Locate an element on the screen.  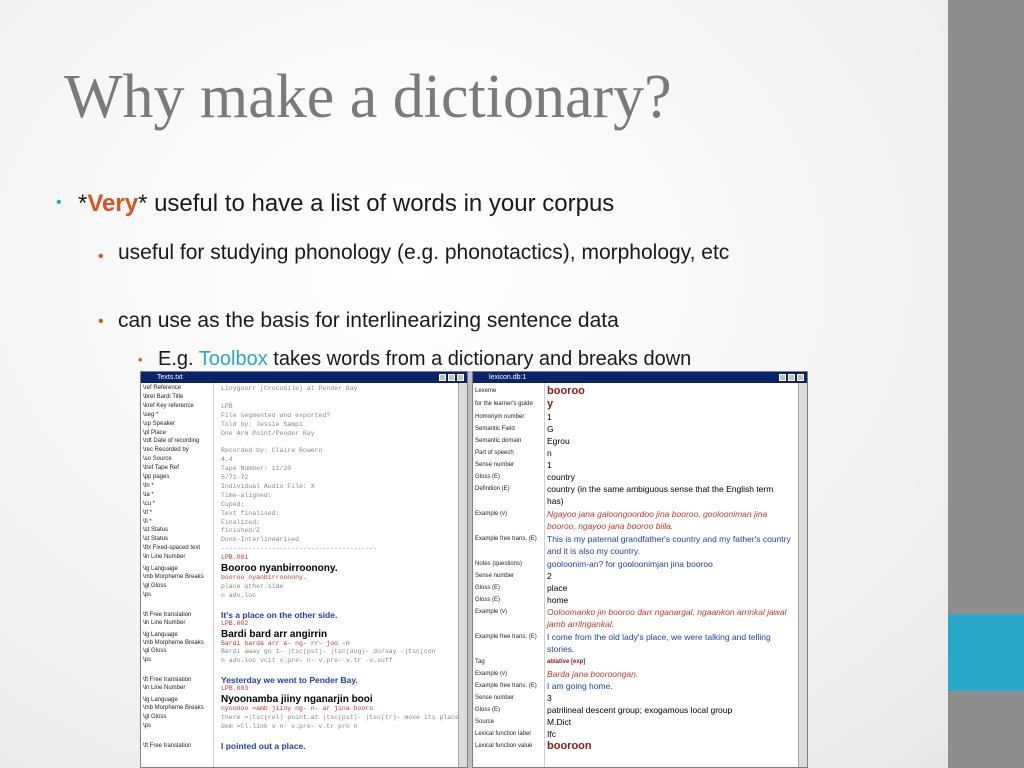
field-value: Tape Number: 11/20 is located at coordinates (256, 468).